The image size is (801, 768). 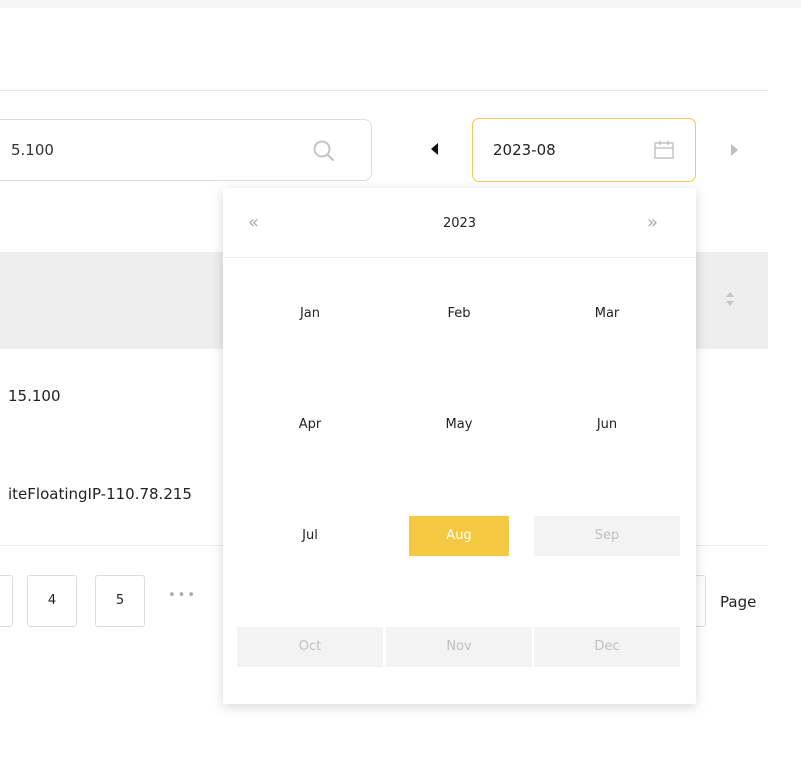 What do you see at coordinates (607, 536) in the screenshot?
I see `month-cell-sep: Sep` at bounding box center [607, 536].